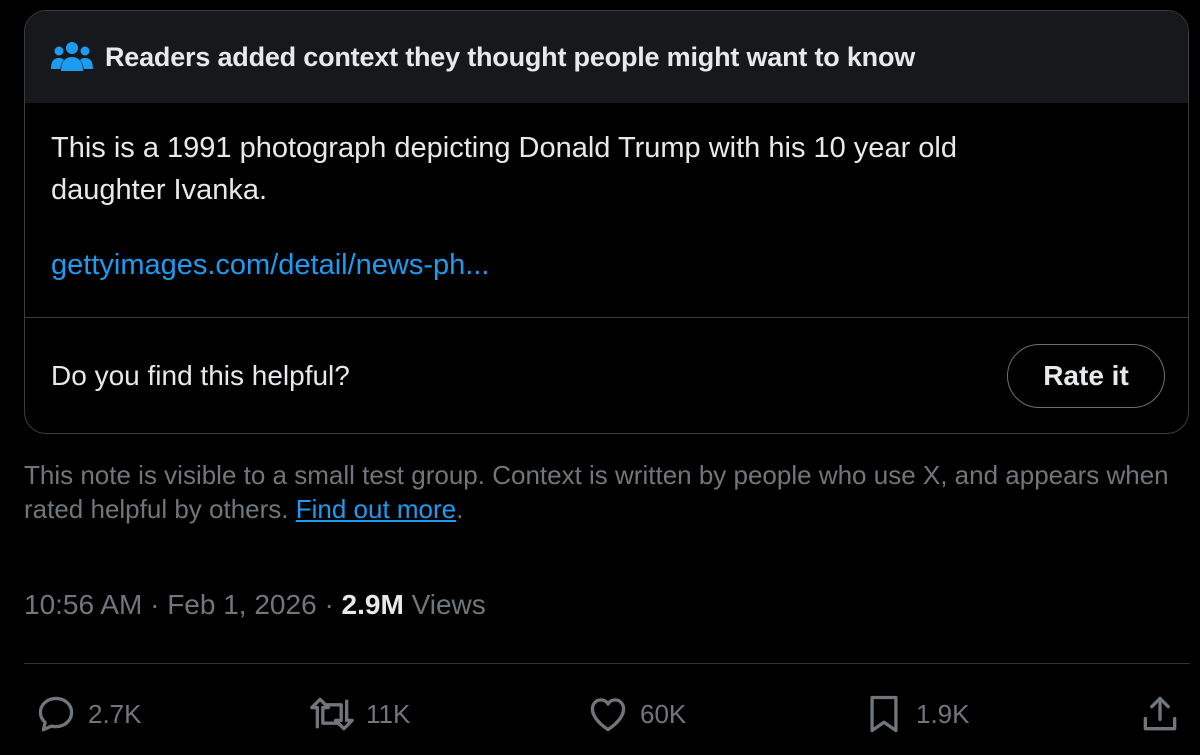 Image resolution: width=1200 pixels, height=755 pixels. What do you see at coordinates (606, 375) in the screenshot?
I see `note-footer: Do you find this helpful? Rate it` at bounding box center [606, 375].